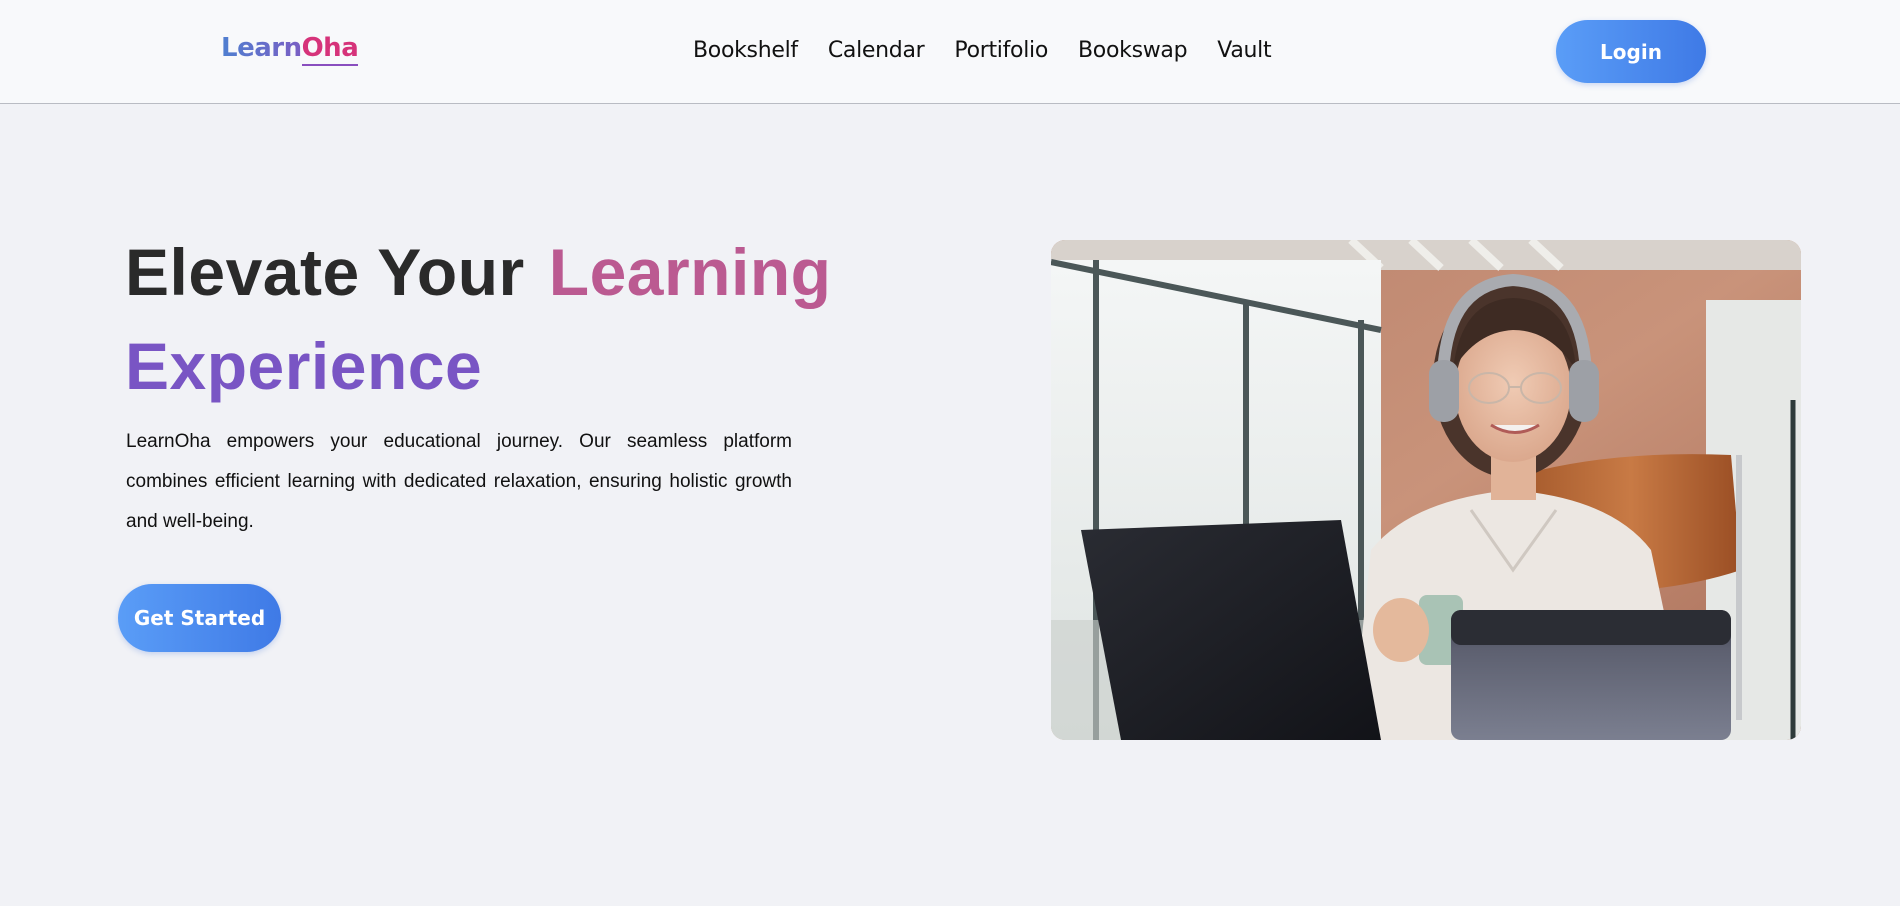 Image resolution: width=1900 pixels, height=906 pixels. What do you see at coordinates (876, 50) in the screenshot?
I see `nav-link-calendar: Calendar` at bounding box center [876, 50].